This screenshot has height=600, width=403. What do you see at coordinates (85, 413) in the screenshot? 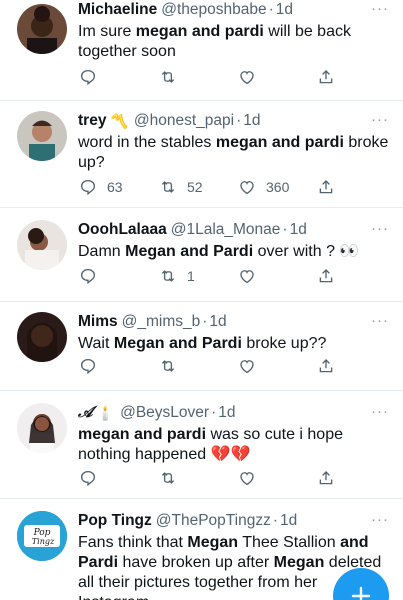
I see `display-name: 𝒜` at bounding box center [85, 413].